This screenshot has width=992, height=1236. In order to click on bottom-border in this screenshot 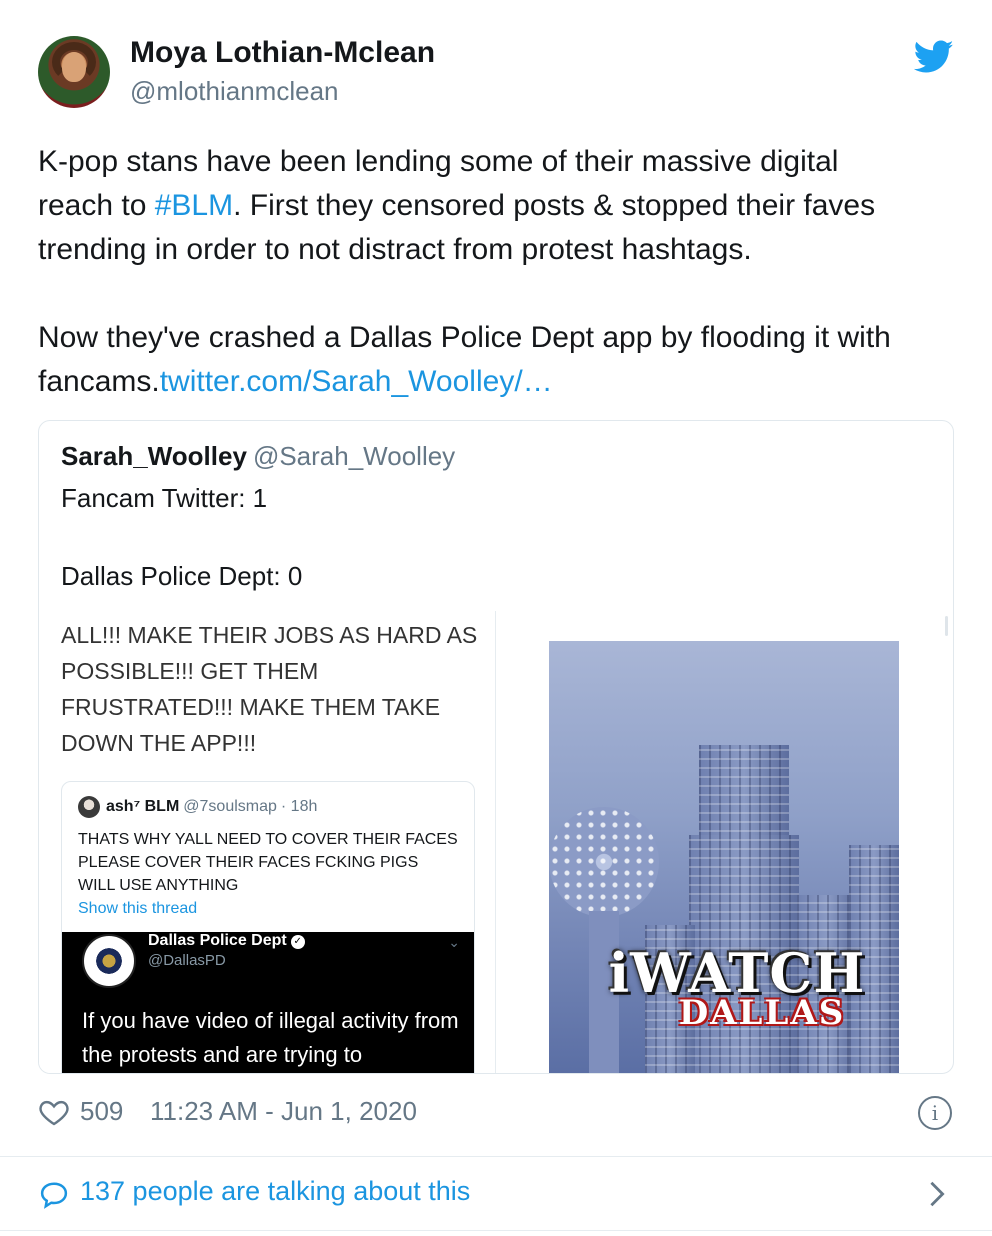, I will do `click(496, 1230)`.